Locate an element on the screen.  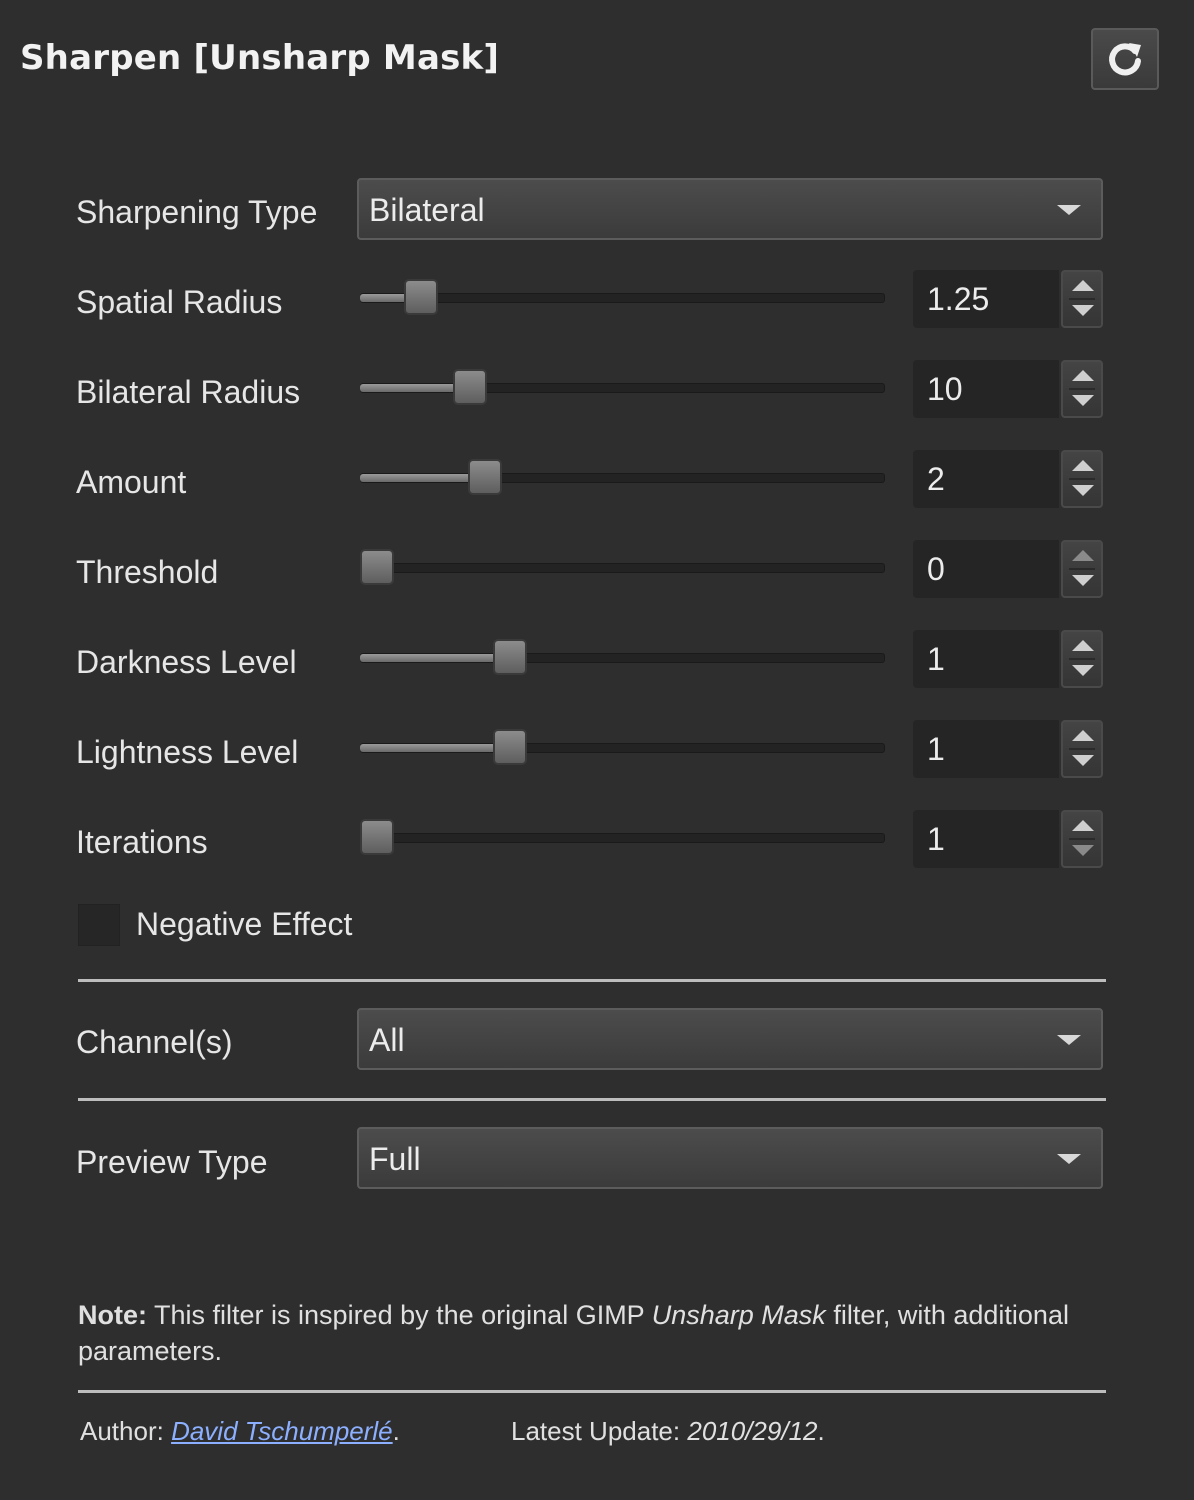
page-title: Sharpen [Unsharp Mask] is located at coordinates (260, 58).